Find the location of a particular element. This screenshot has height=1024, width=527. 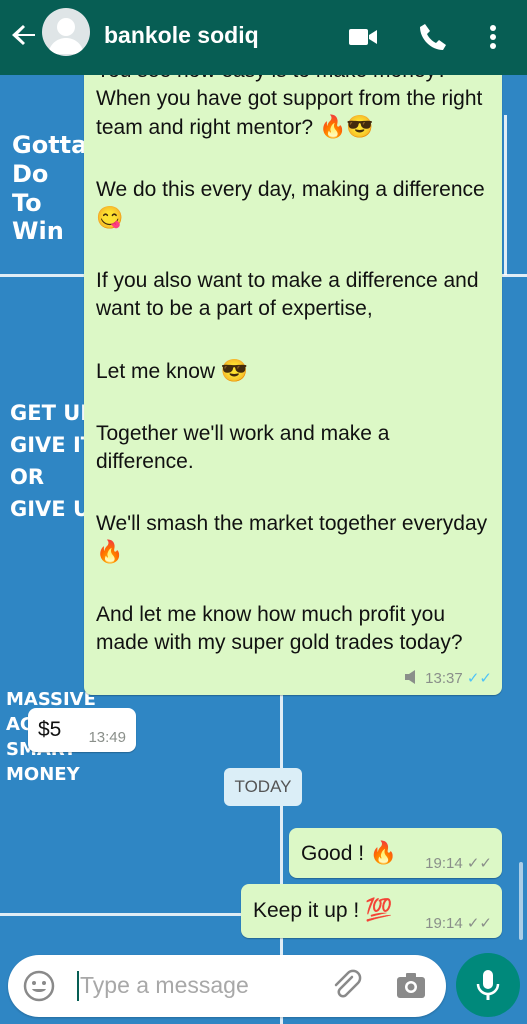

text-caret is located at coordinates (78, 986).